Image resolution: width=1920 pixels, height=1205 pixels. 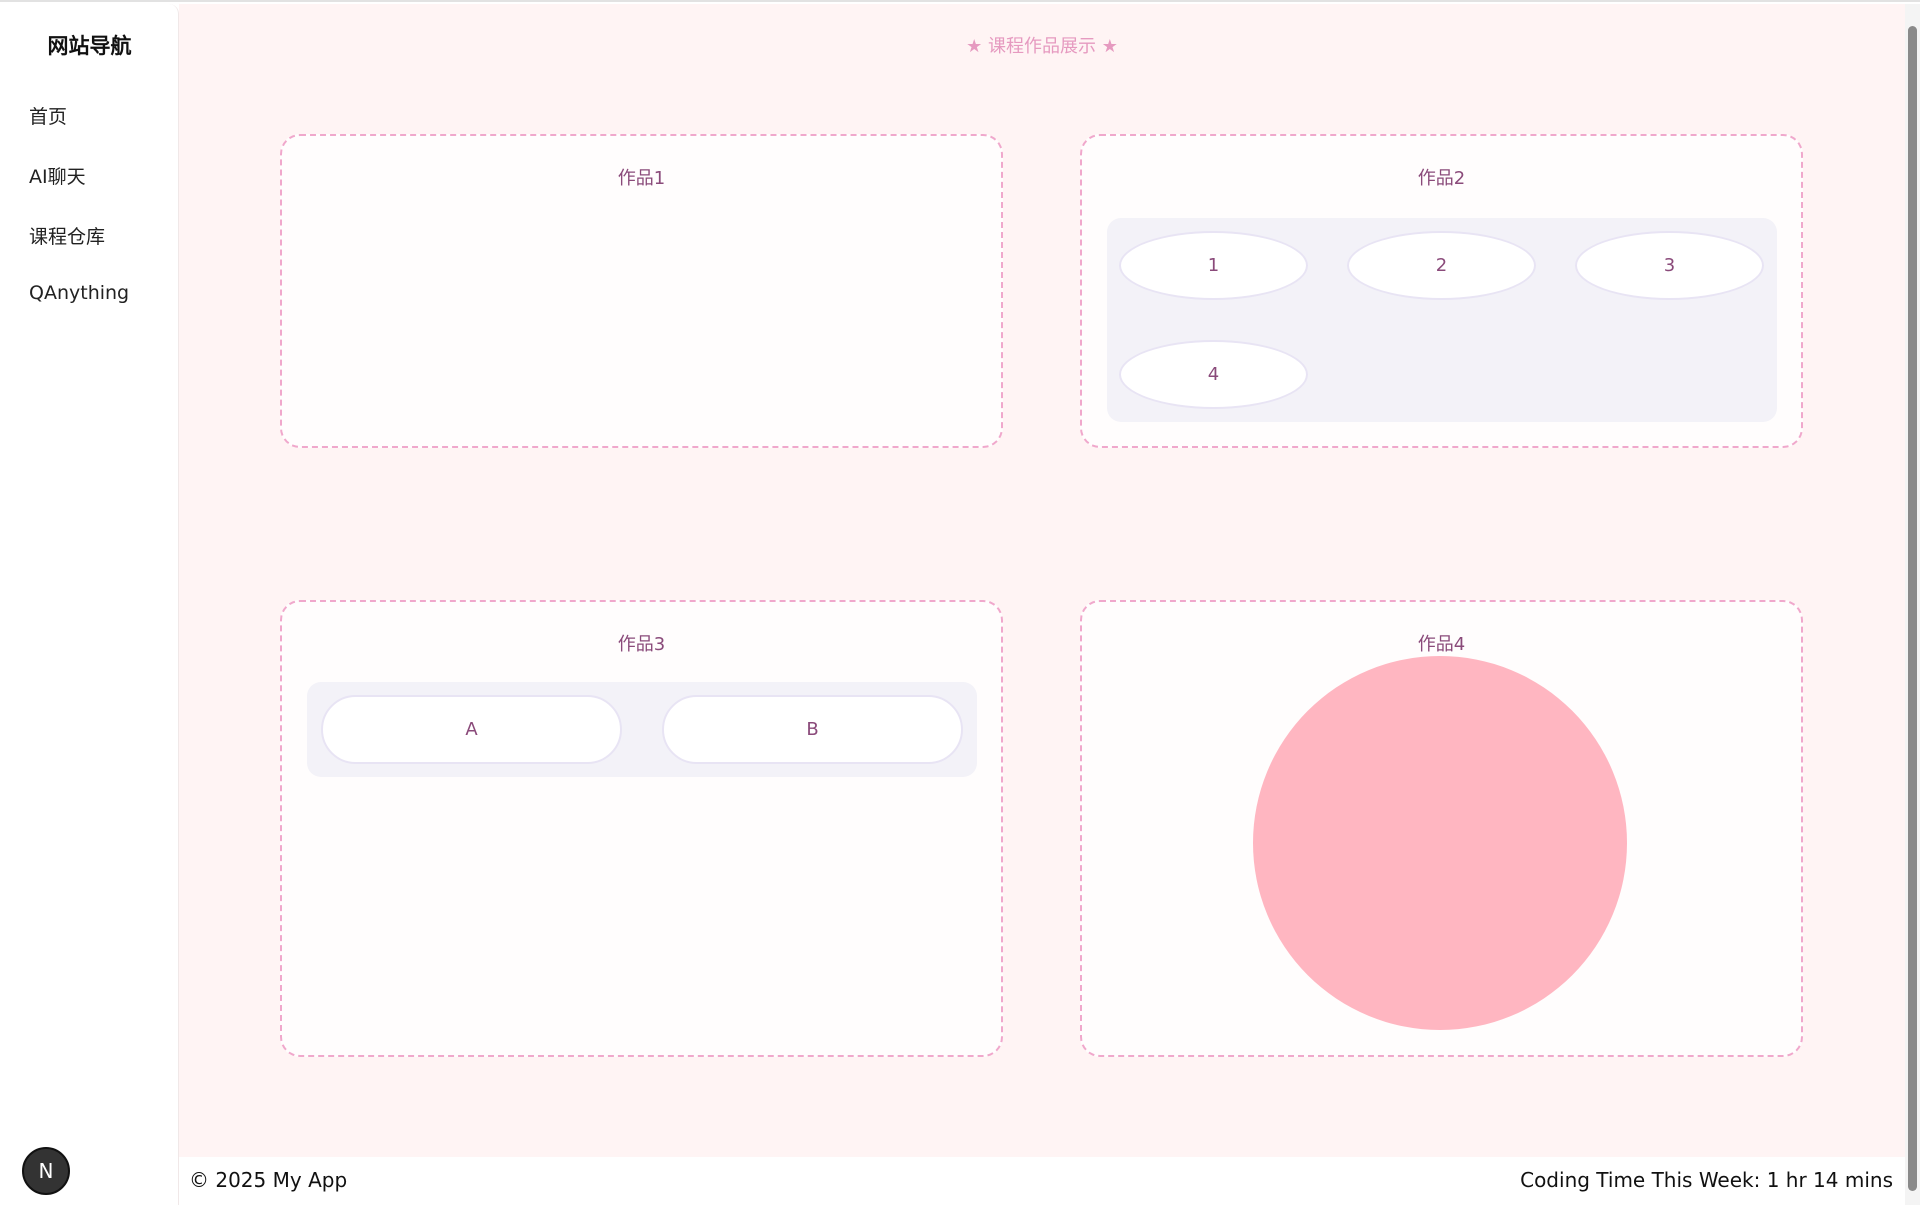 What do you see at coordinates (1669, 265) in the screenshot?
I see `grid-item-3: 3` at bounding box center [1669, 265].